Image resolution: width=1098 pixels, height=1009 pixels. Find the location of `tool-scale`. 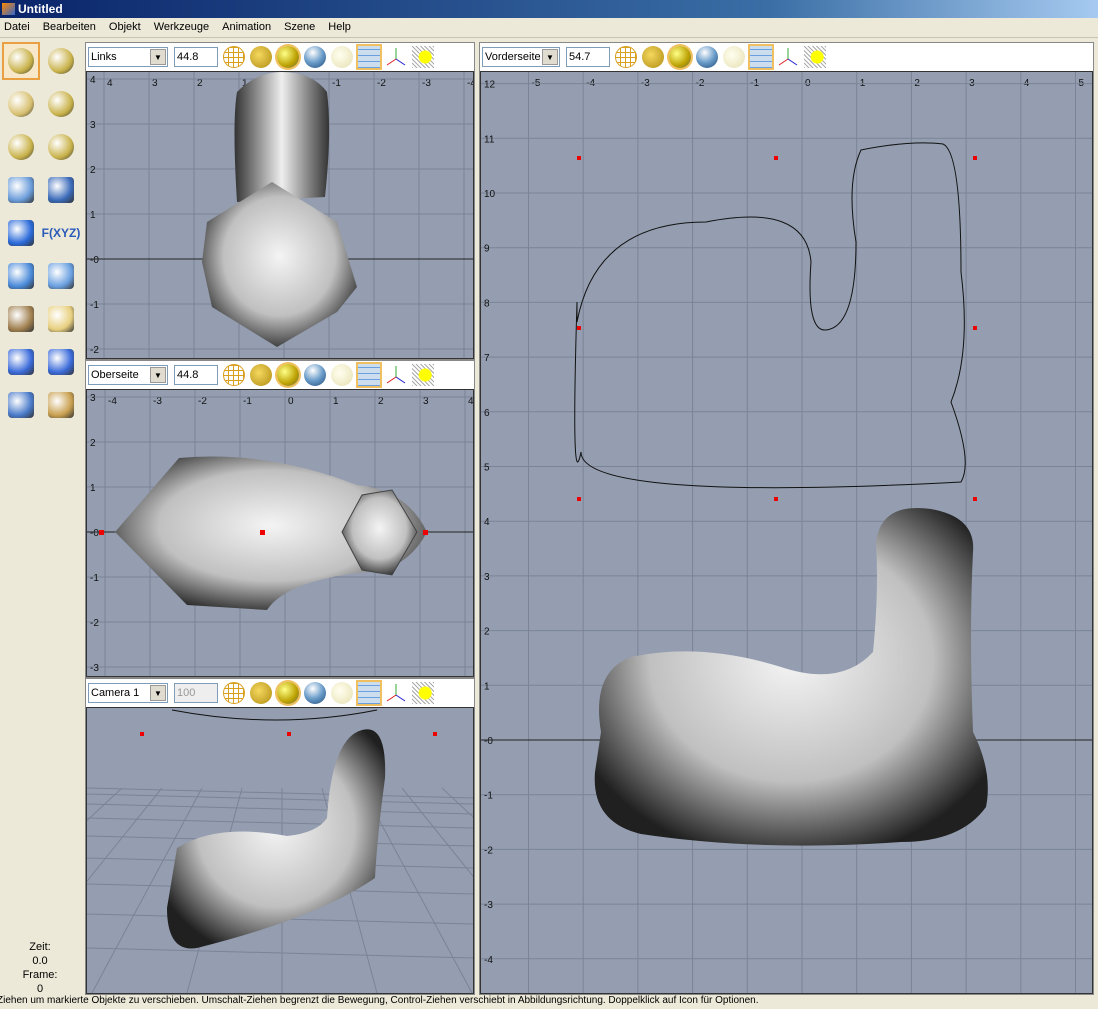

tool-scale is located at coordinates (21, 104).